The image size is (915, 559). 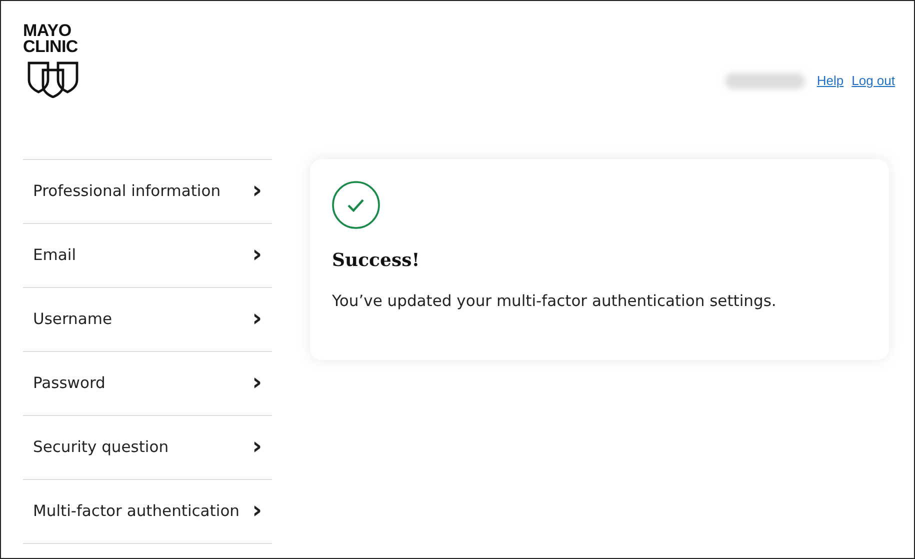 What do you see at coordinates (873, 80) in the screenshot?
I see `header-link: Log out` at bounding box center [873, 80].